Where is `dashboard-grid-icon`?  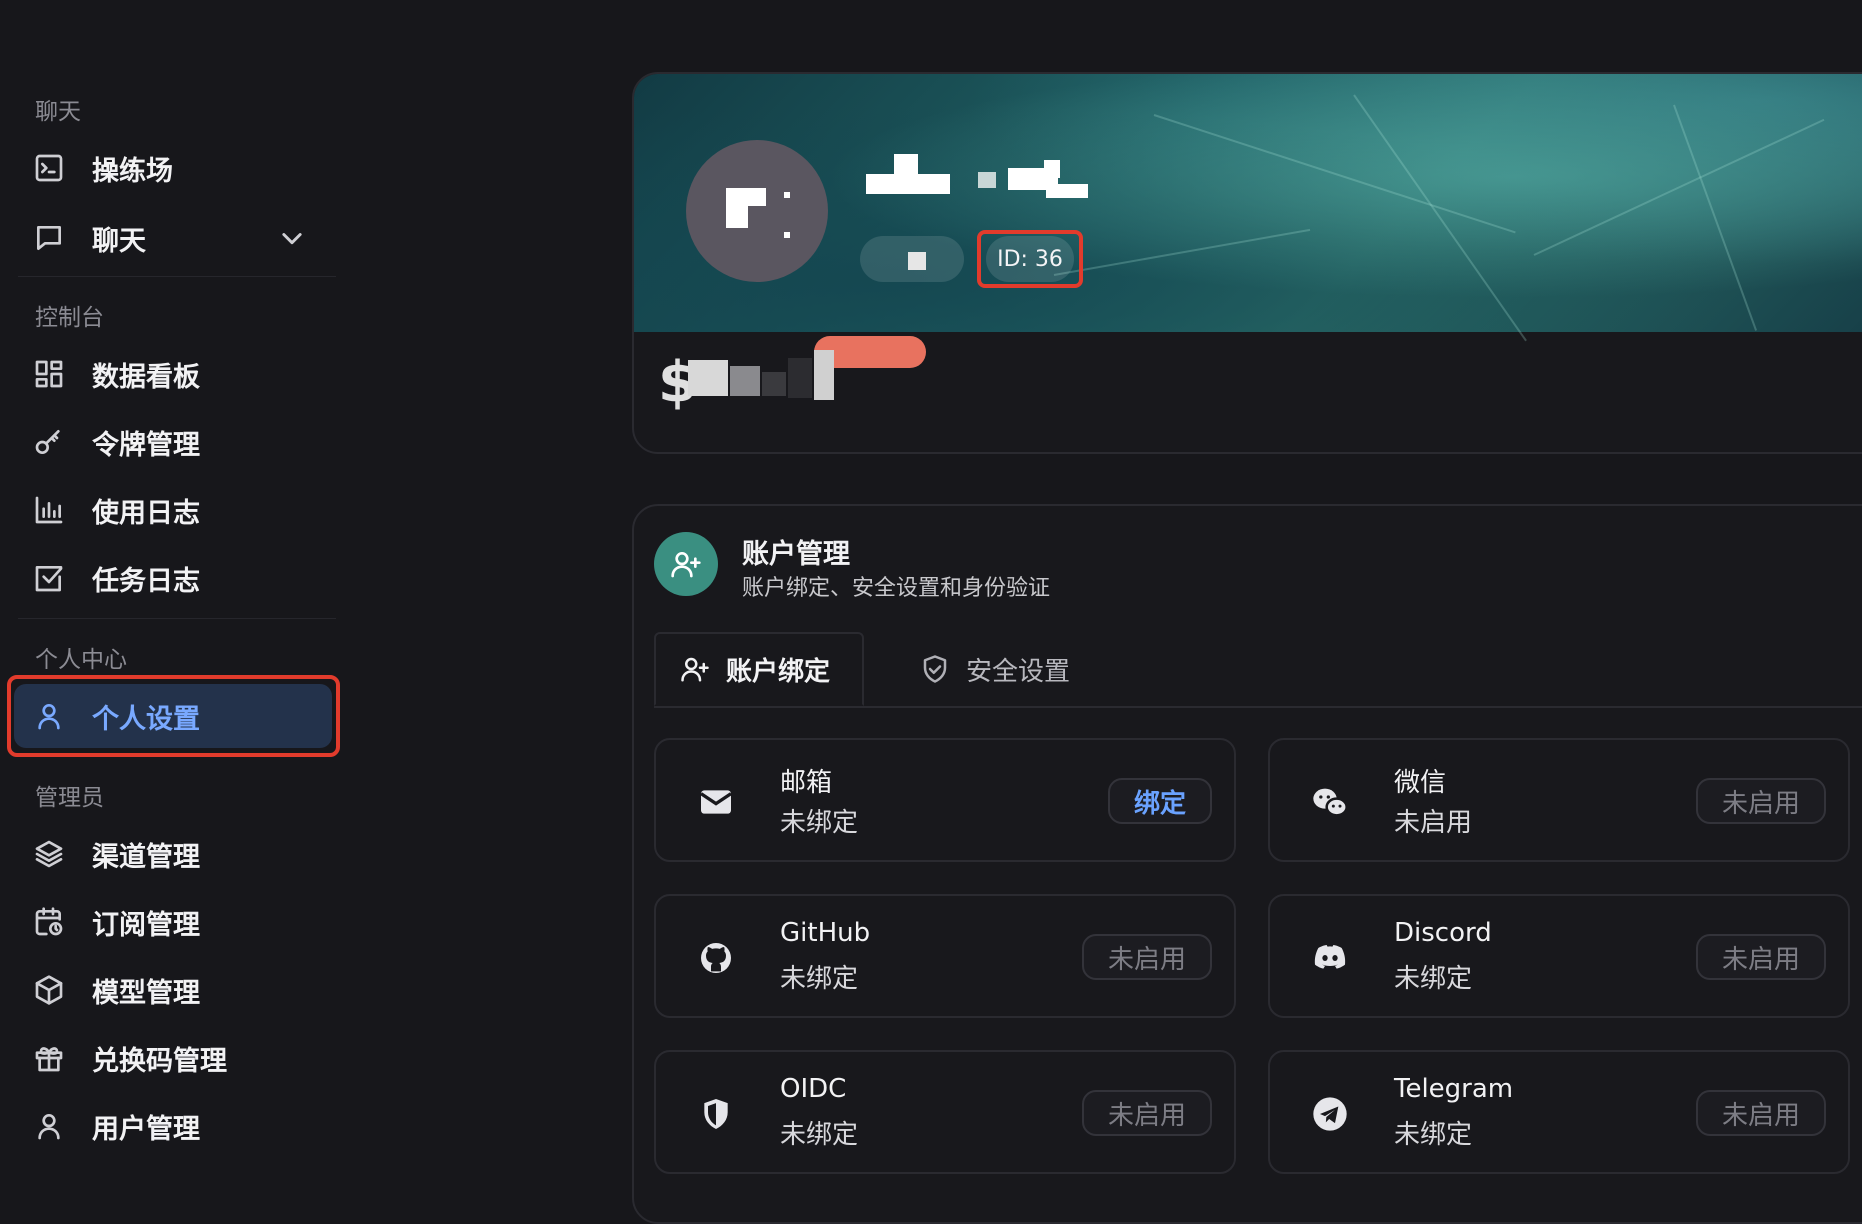 dashboard-grid-icon is located at coordinates (49, 374).